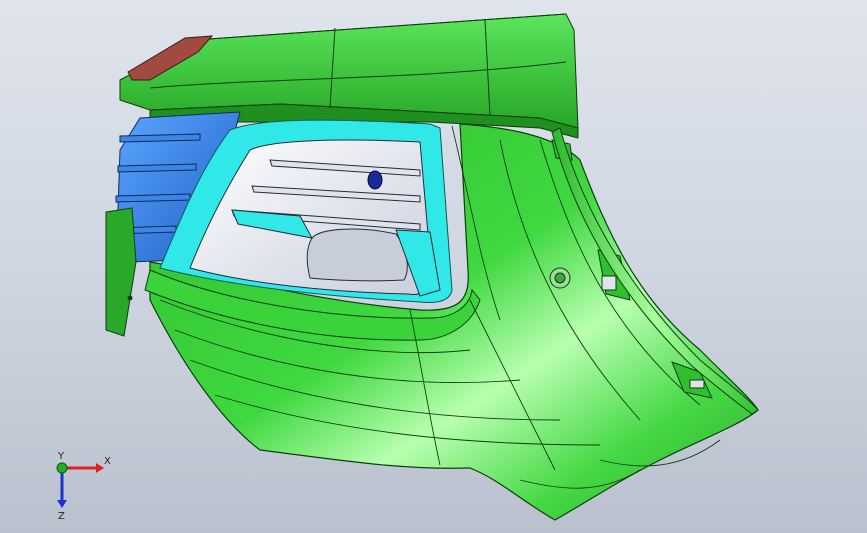 The height and width of the screenshot is (533, 867). I want to click on z-axis-label: Z, so click(61, 516).